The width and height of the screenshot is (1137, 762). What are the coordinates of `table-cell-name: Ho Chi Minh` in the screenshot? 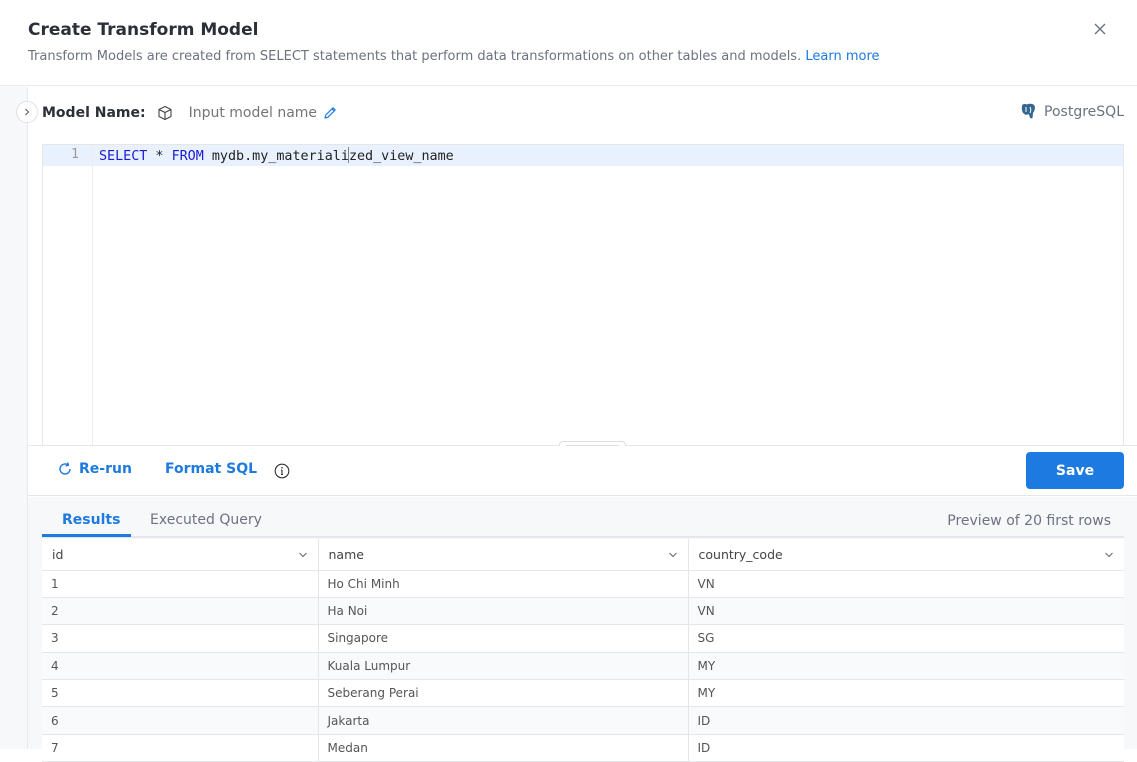 It's located at (503, 584).